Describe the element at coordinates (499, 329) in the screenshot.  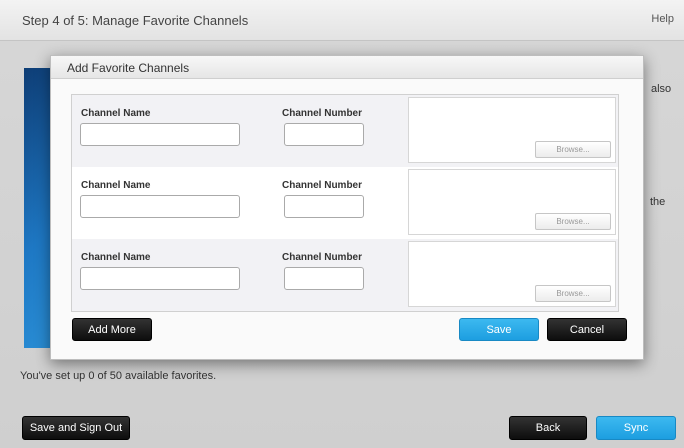
I see `save-button: Save` at that location.